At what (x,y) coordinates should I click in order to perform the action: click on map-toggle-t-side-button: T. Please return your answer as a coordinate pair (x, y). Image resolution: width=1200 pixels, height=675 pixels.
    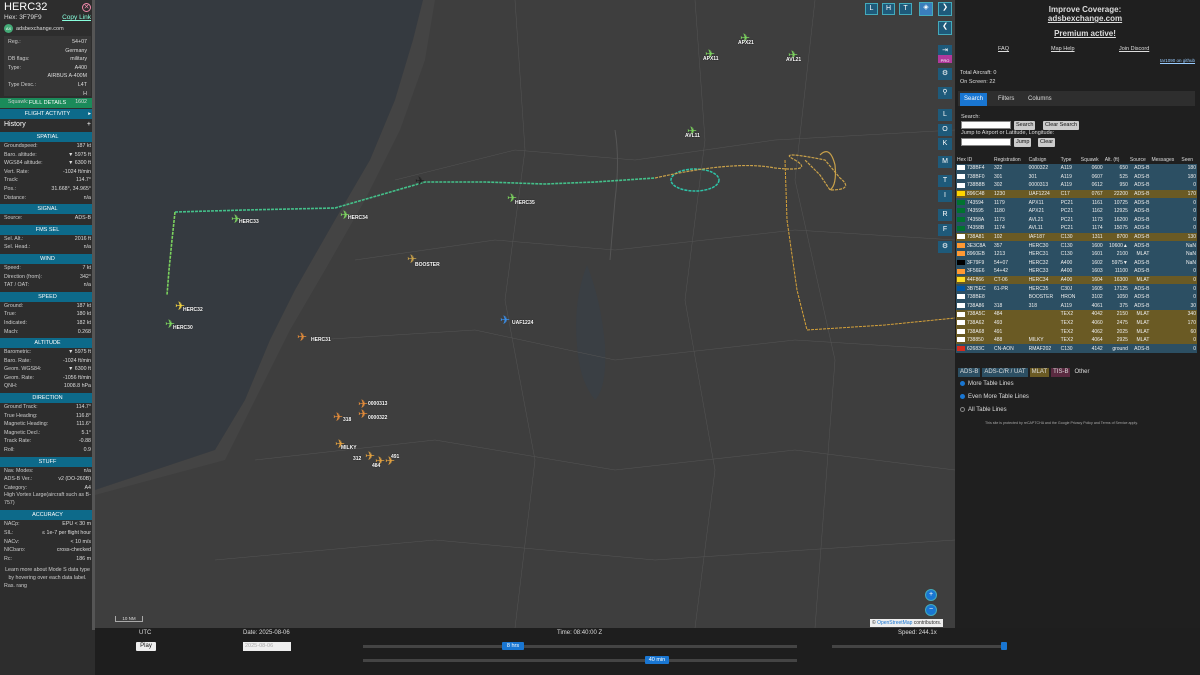
    Looking at the image, I should click on (945, 181).